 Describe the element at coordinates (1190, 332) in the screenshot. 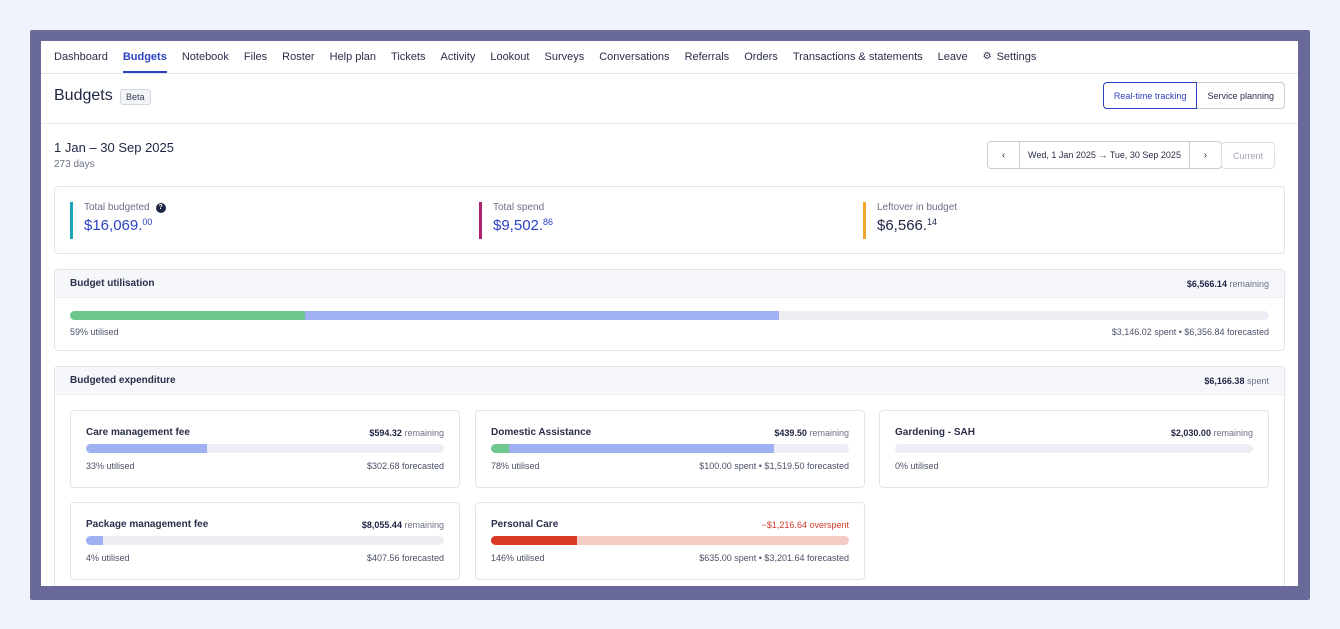

I see `utilisation-detail: $3,146.02 spent • $6,356.84 forecasted` at that location.